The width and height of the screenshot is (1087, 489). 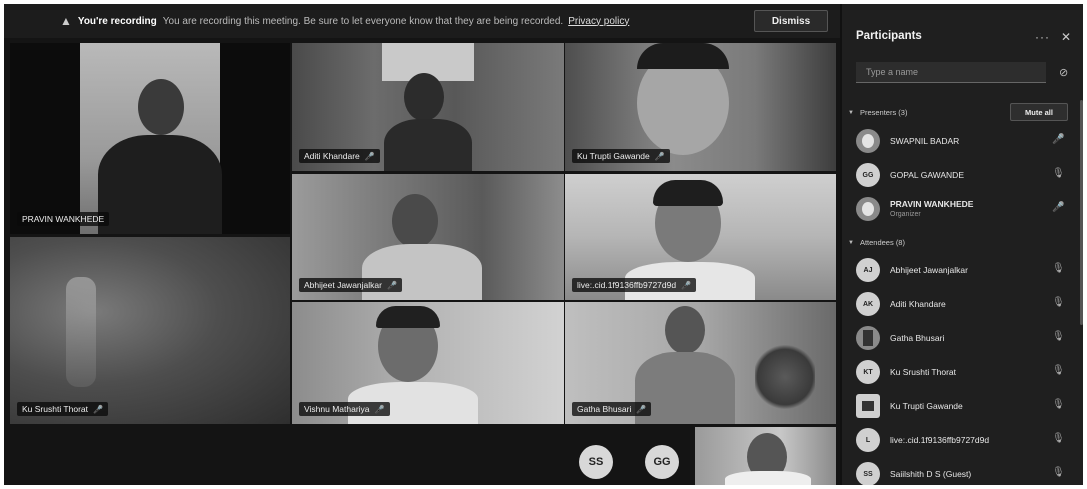 What do you see at coordinates (428, 363) in the screenshot?
I see `video-tile-vishnu-mathariya: Vishnu Mathariya 🎤` at bounding box center [428, 363].